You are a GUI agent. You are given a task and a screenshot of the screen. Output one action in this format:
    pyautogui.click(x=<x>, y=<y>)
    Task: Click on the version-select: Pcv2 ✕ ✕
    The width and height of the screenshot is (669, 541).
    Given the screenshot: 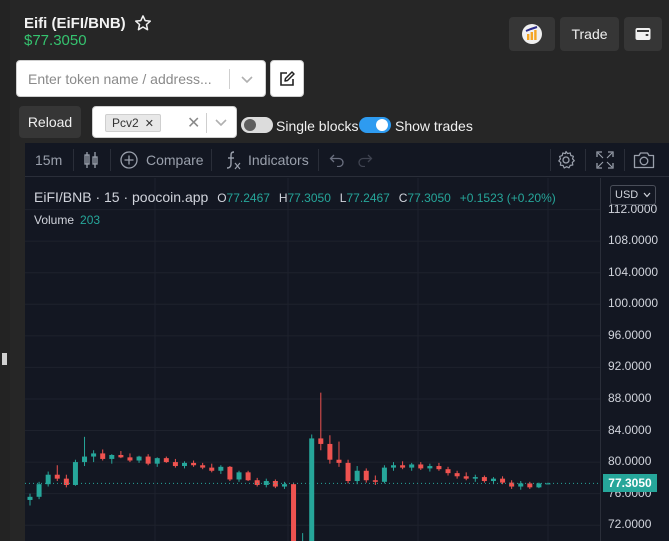 What is the action you would take?
    pyautogui.click(x=164, y=122)
    